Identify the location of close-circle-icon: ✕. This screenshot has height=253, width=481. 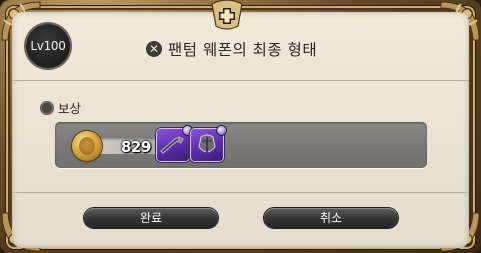
(154, 49).